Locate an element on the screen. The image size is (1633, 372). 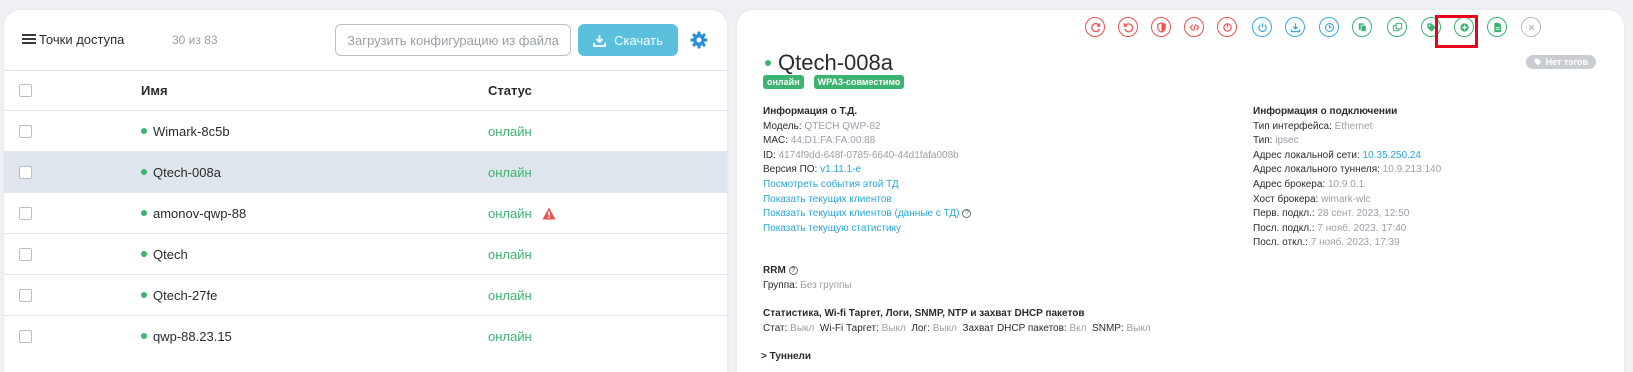
clock-icon is located at coordinates (1329, 27).